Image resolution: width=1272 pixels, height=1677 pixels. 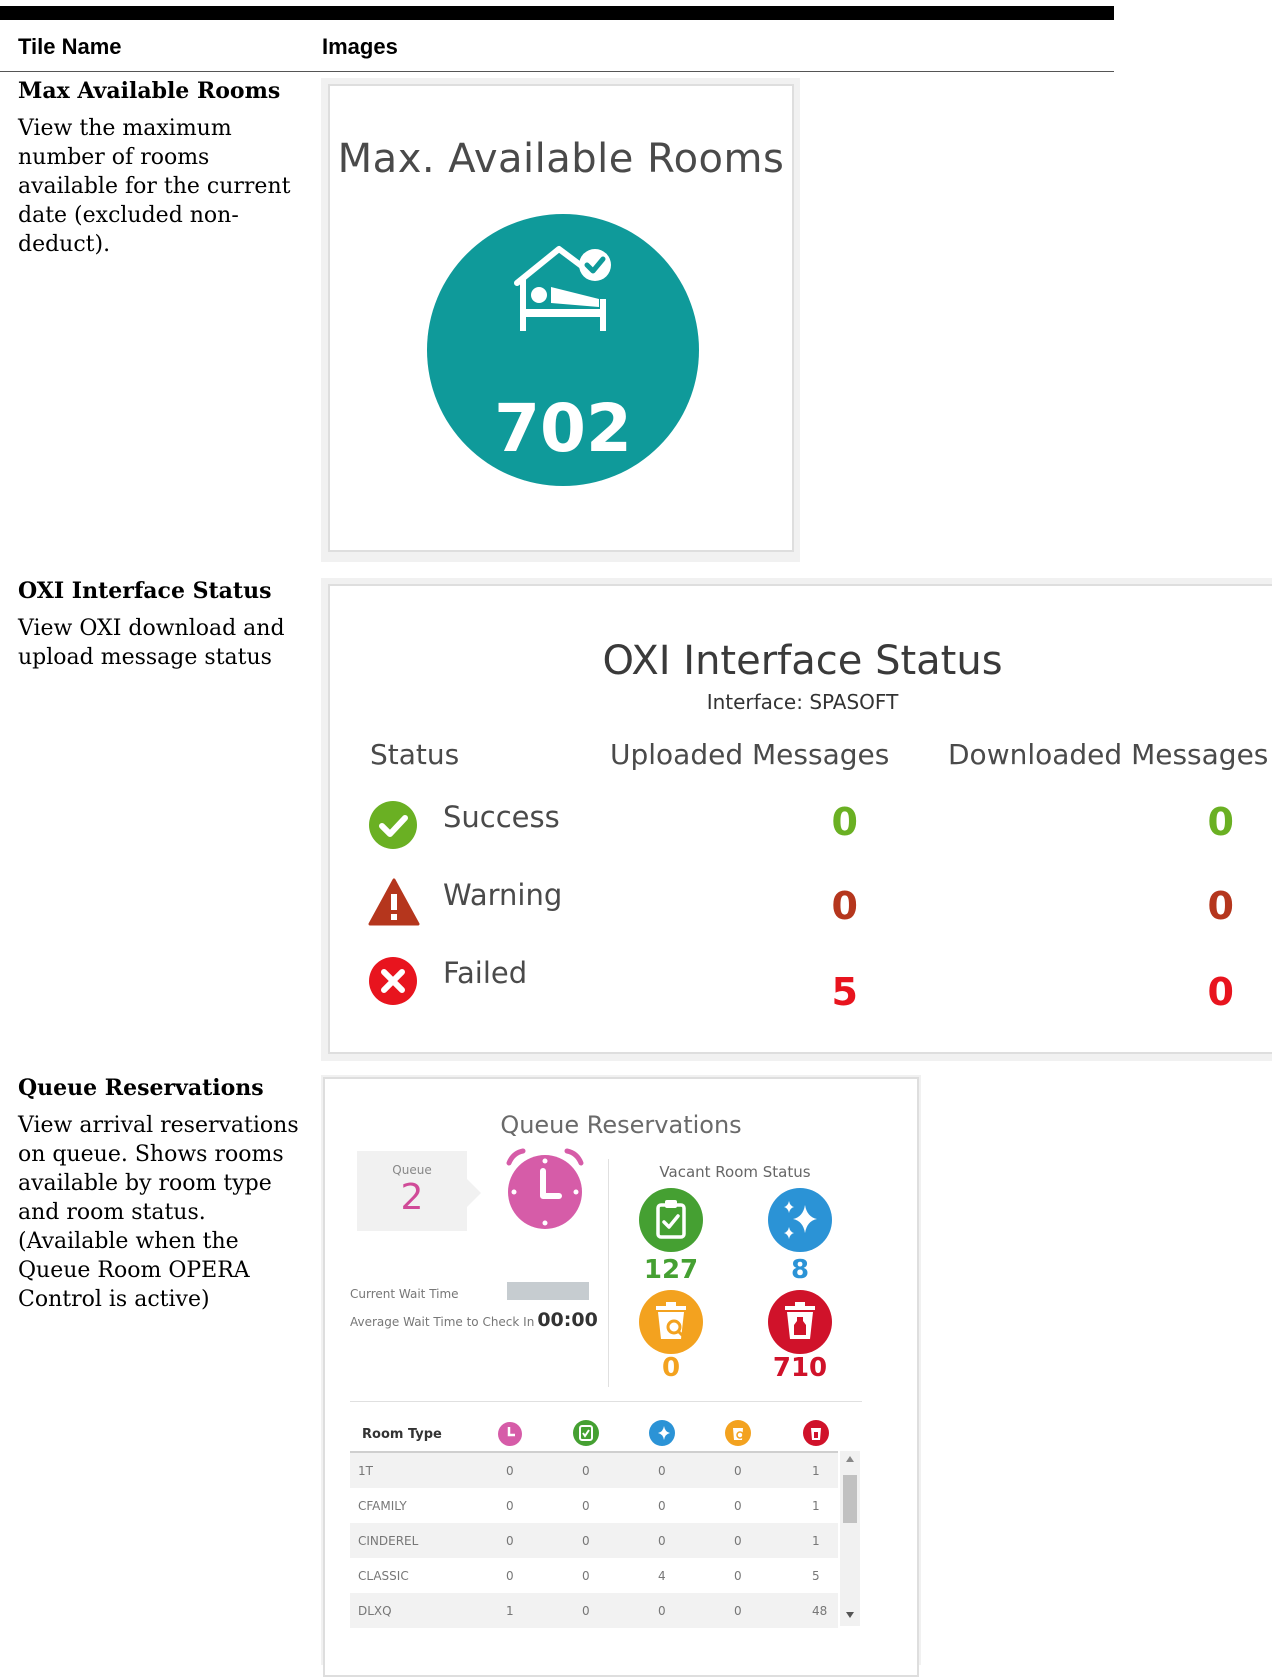 I want to click on status-warning-label: Warning, so click(x=503, y=895).